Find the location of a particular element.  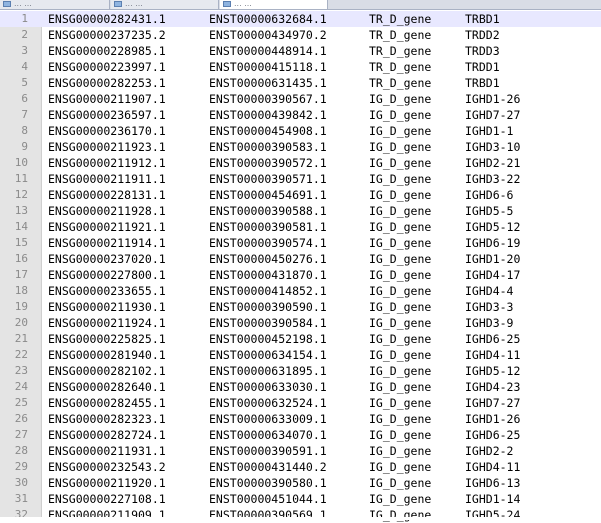

gene-id-cell: ENSG00000228985.1 is located at coordinates (107, 51).